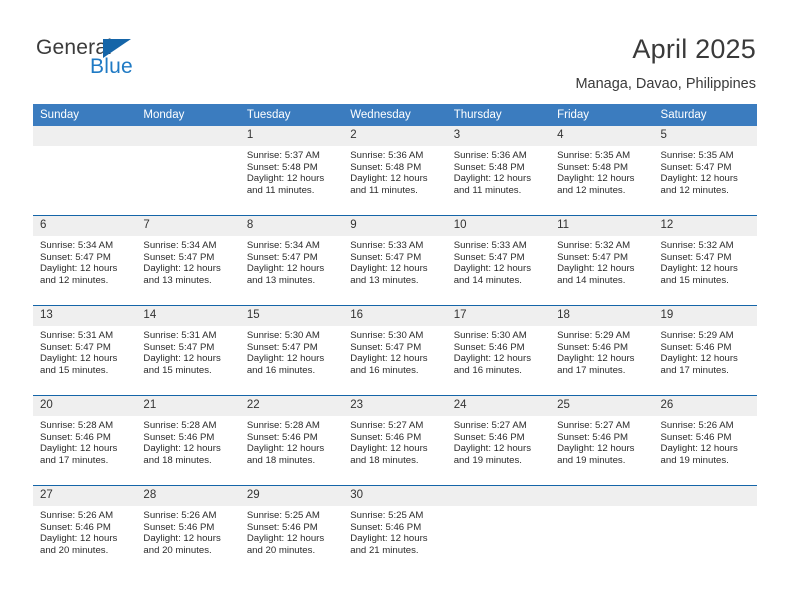 This screenshot has height=612, width=792. I want to click on day-number: 5, so click(705, 136).